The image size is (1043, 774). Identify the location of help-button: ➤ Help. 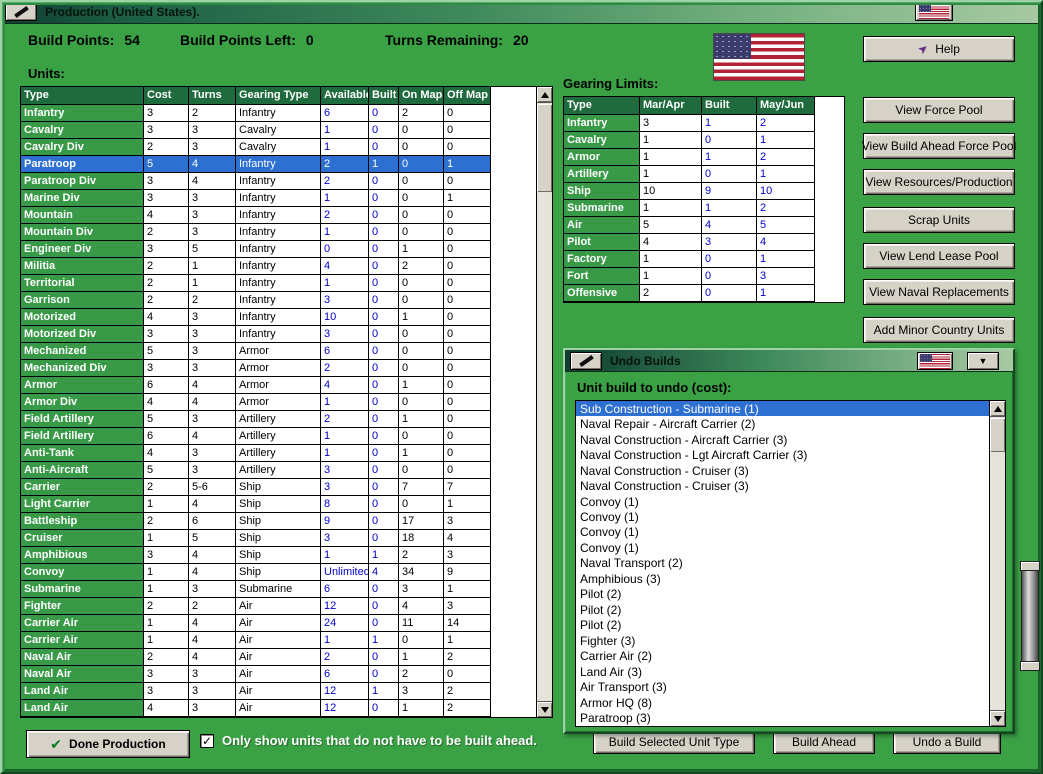
(939, 49).